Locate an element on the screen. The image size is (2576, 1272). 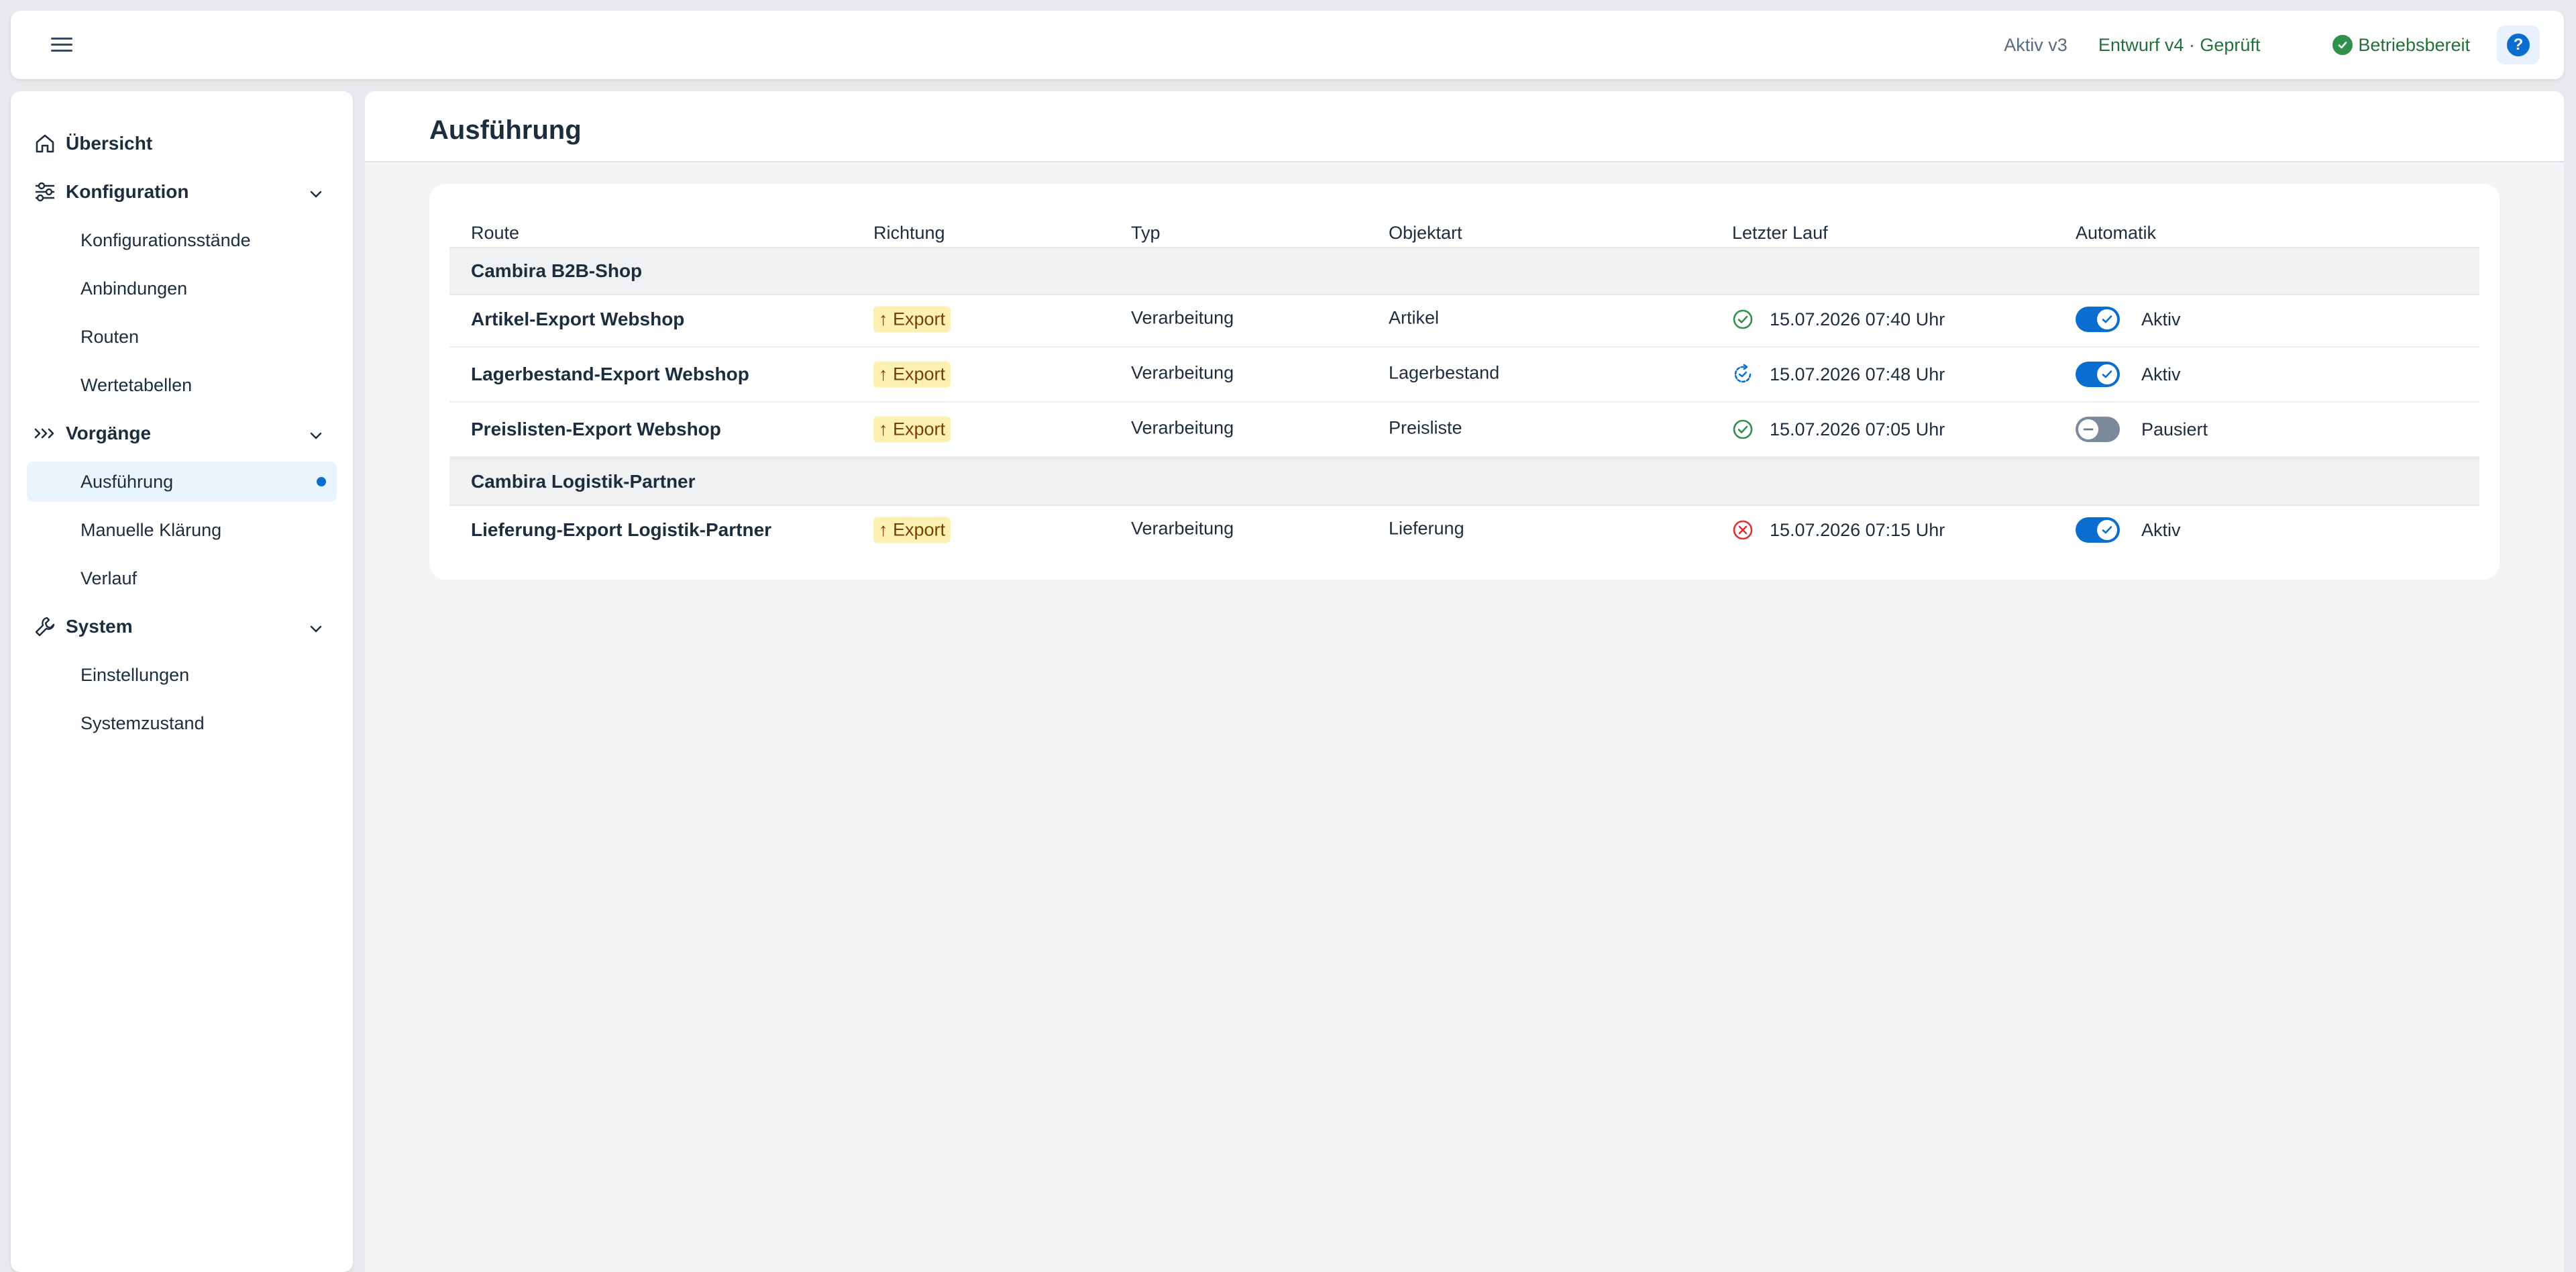
home-icon is located at coordinates (45, 143).